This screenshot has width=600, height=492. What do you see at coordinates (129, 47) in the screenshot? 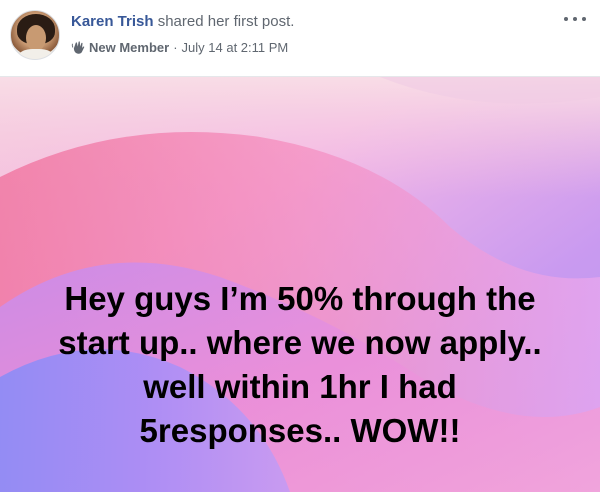
I see `member-badge: New Member` at bounding box center [129, 47].